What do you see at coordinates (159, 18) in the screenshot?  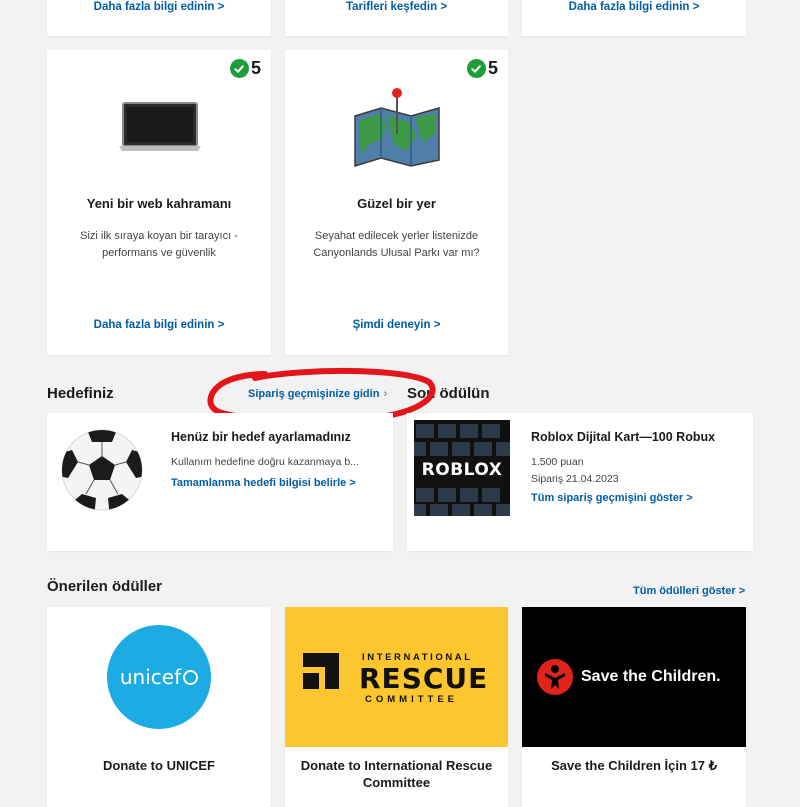 I see `top-card-1: Daha fazla bilgi edinin >` at bounding box center [159, 18].